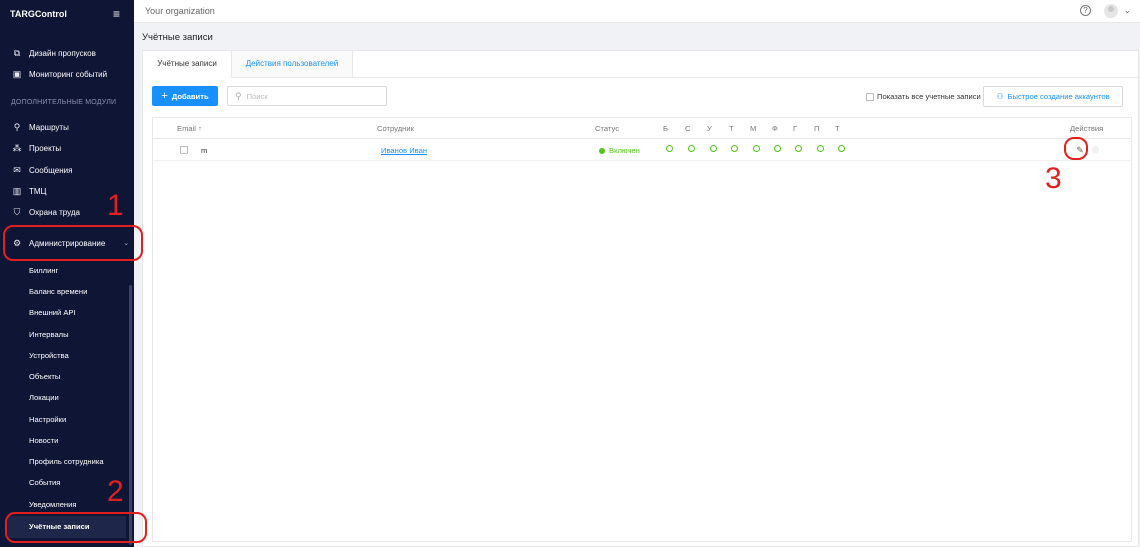 The height and width of the screenshot is (547, 1140). What do you see at coordinates (1053, 178) in the screenshot?
I see `annotation-number-3: 3` at bounding box center [1053, 178].